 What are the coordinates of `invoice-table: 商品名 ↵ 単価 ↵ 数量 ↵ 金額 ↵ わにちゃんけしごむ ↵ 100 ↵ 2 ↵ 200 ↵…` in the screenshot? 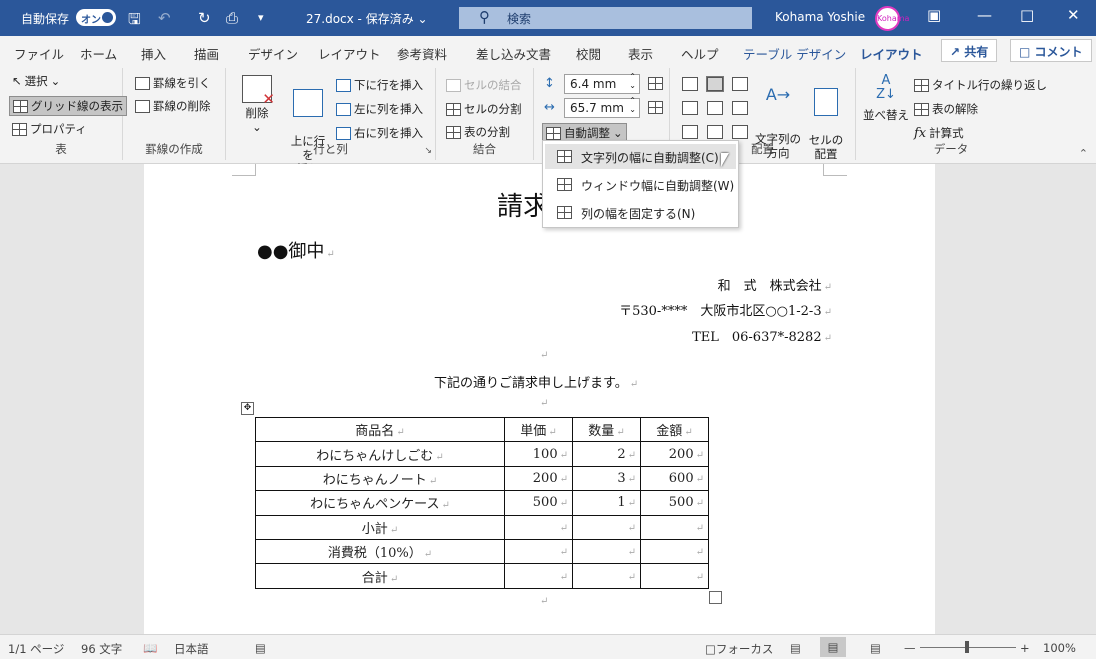 It's located at (482, 502).